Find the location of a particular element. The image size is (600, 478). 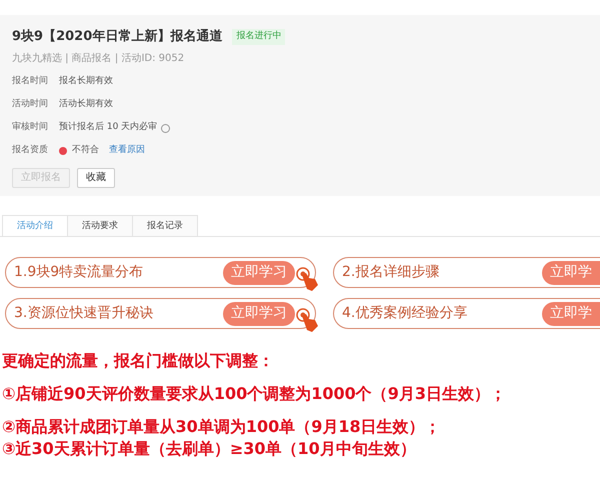

activity-subtitle: 九块九精选 | 商品报名 | 活动ID: 9052 is located at coordinates (99, 59).